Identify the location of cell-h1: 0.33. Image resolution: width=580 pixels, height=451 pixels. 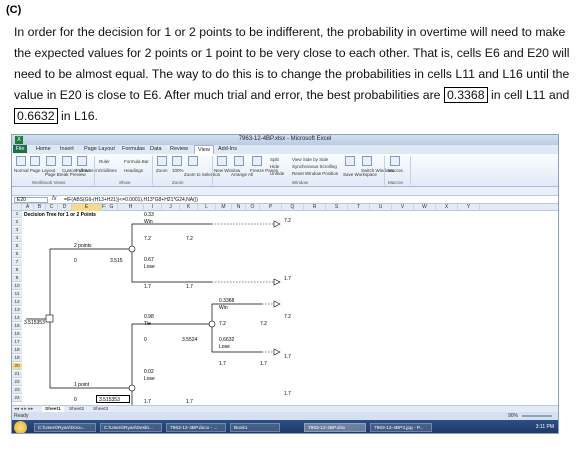
(149, 215).